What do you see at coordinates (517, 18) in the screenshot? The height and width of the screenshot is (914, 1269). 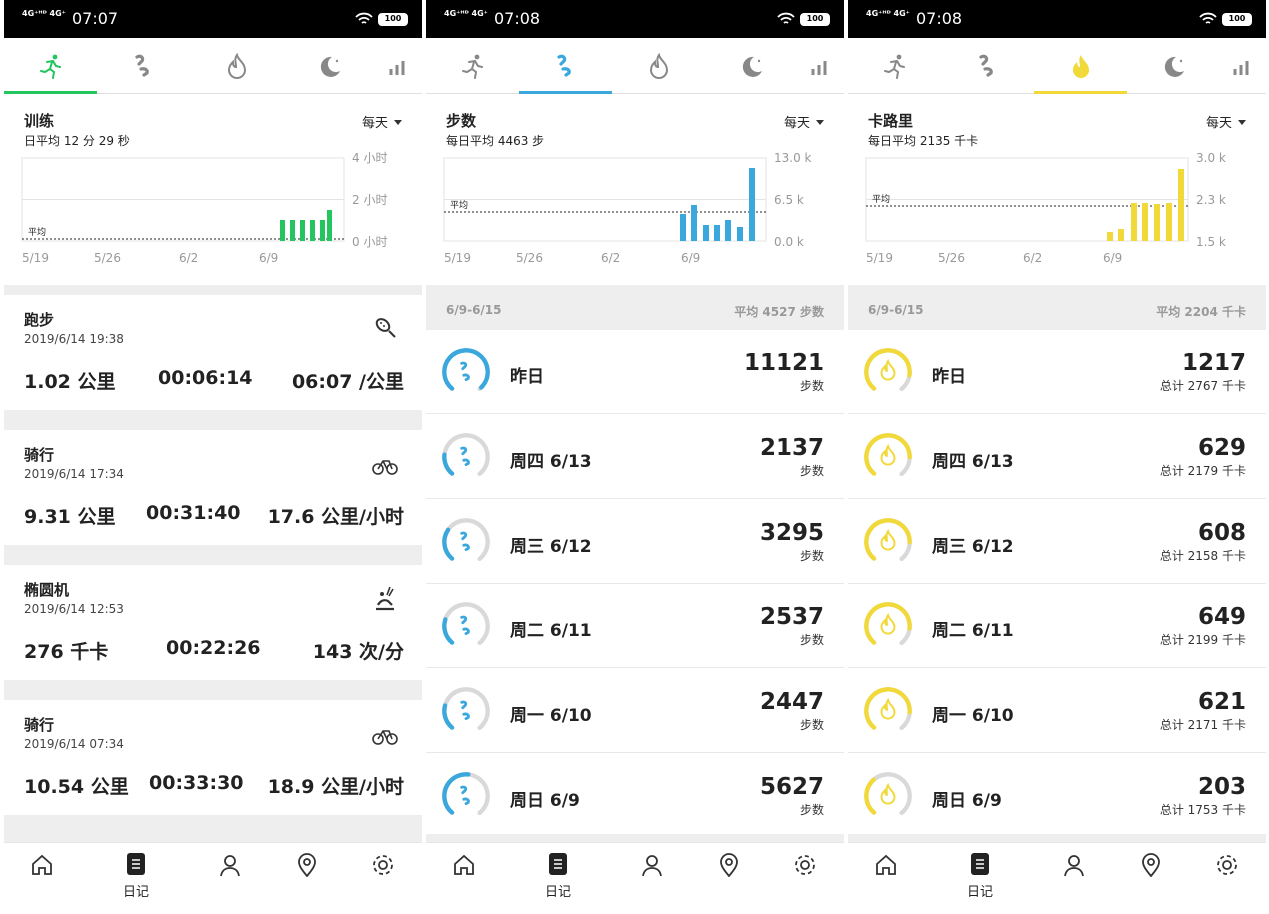 I see `clock: 07:08` at bounding box center [517, 18].